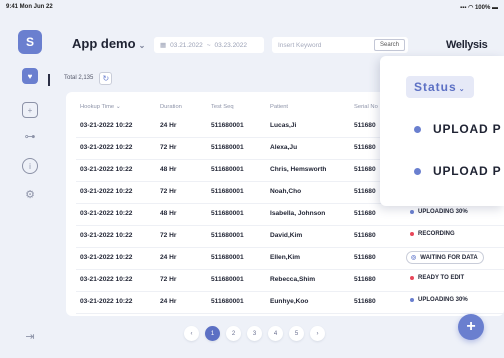 This screenshot has height=358, width=504. What do you see at coordinates (30, 166) in the screenshot?
I see `info-icon: i` at bounding box center [30, 166].